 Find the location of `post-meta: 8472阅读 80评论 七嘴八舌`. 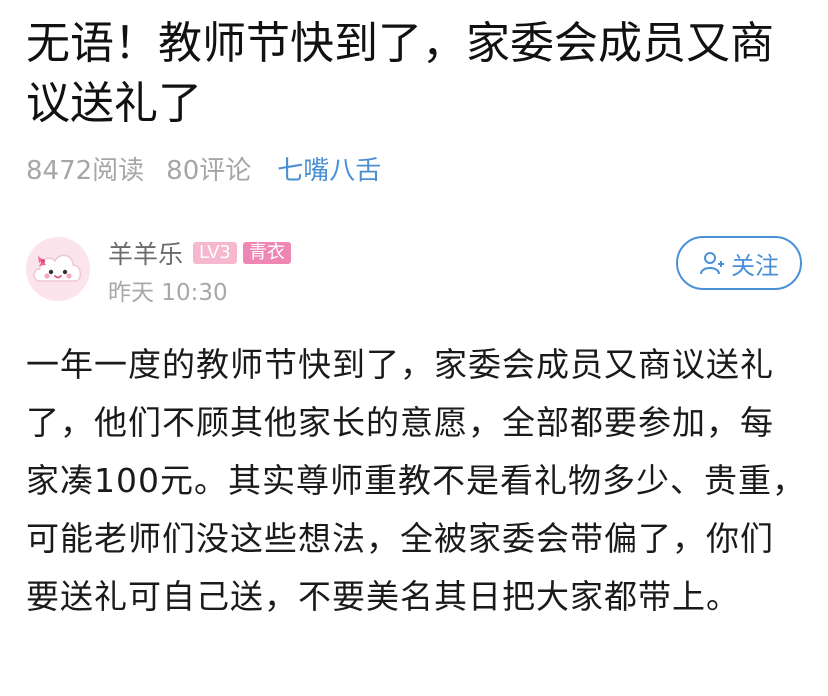

post-meta: 8472阅读 80评论 七嘴八舌 is located at coordinates (203, 168).